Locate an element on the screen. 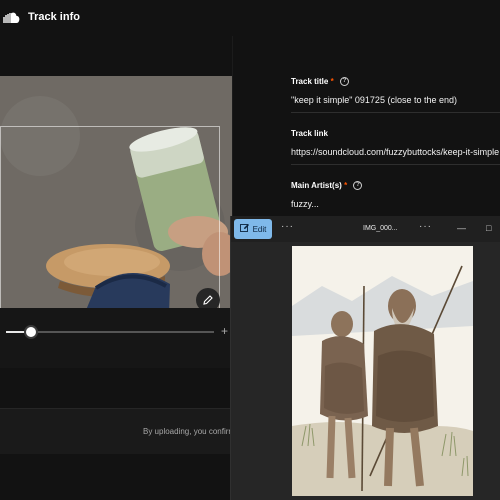  zoom-in-icon: + is located at coordinates (224, 331).